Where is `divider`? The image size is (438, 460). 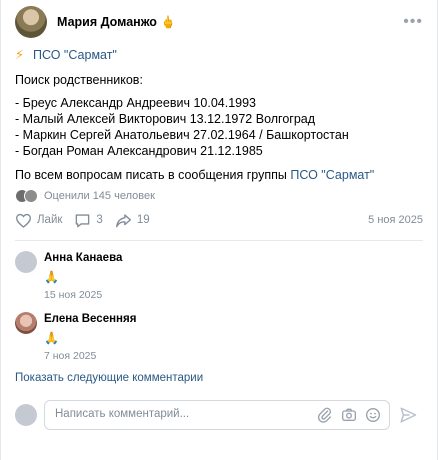
divider is located at coordinates (219, 240).